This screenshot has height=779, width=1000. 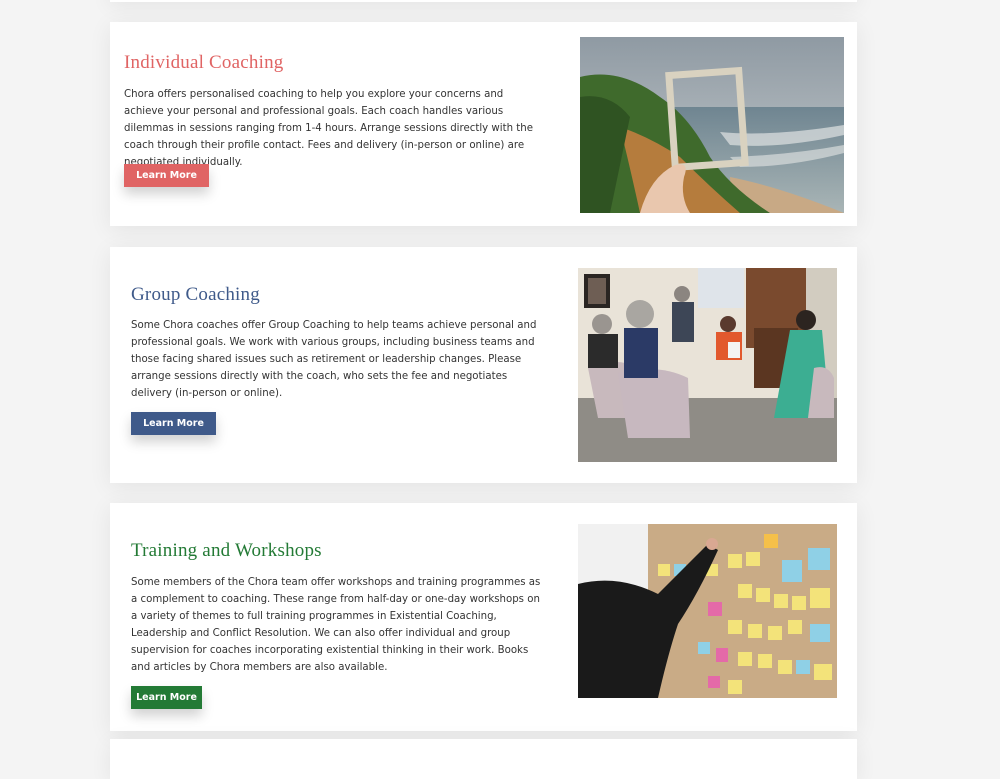 I want to click on group-session-photo, so click(x=707, y=365).